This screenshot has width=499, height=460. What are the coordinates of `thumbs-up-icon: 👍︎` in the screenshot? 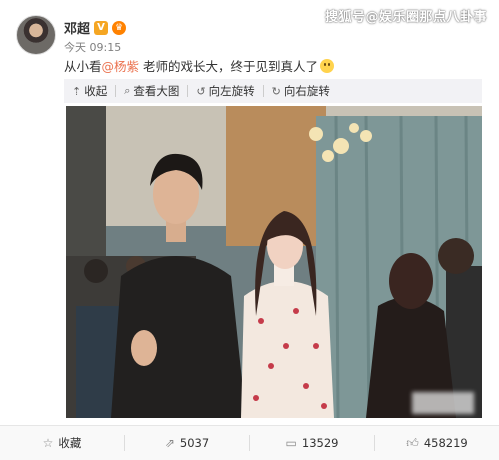 It's located at (412, 442).